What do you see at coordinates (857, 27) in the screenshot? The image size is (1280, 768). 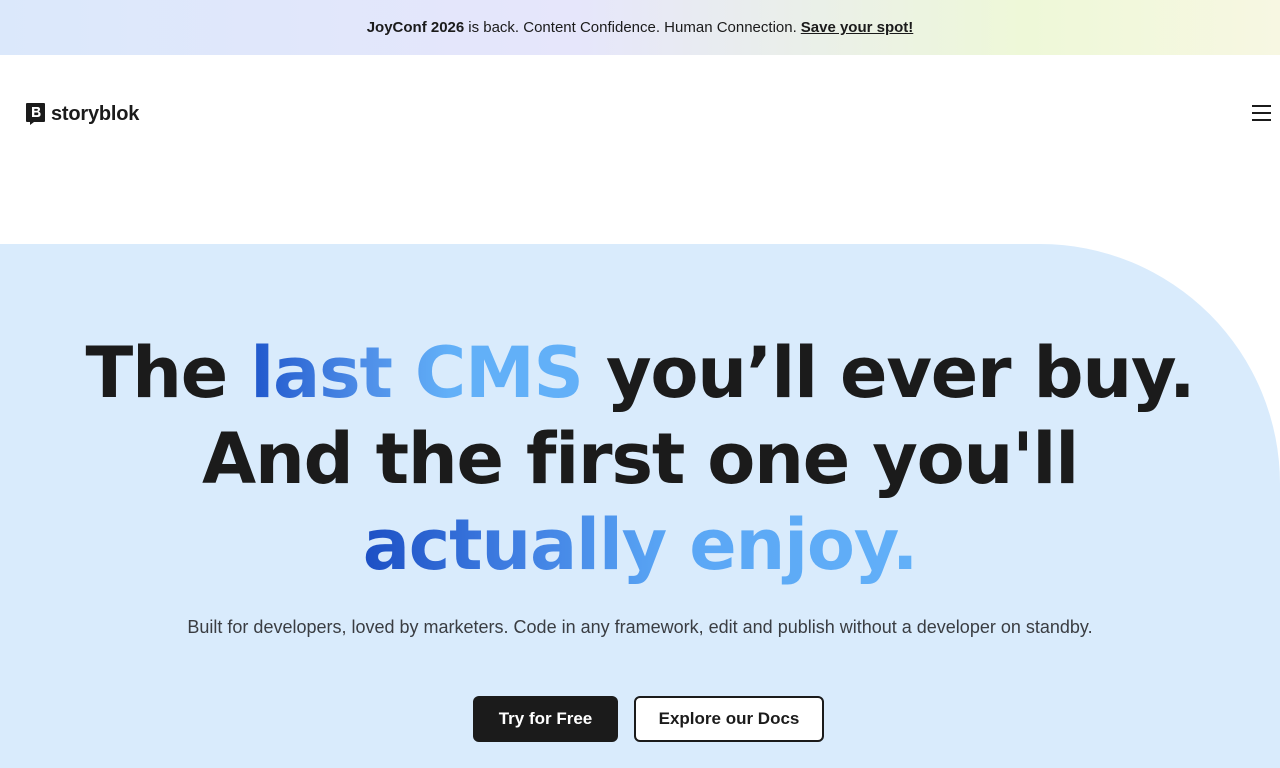 I see `save-spot-link: Save your spot!` at bounding box center [857, 27].